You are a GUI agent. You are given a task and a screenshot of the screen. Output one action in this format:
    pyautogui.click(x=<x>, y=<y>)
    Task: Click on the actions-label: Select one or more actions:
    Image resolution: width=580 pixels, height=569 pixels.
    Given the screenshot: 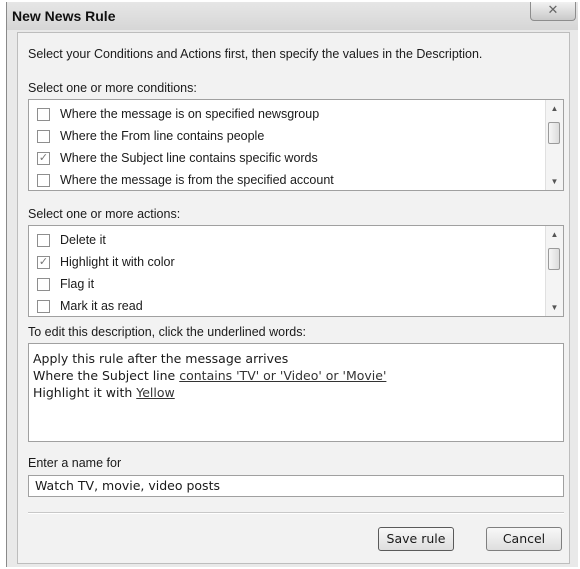 What is the action you would take?
    pyautogui.click(x=104, y=214)
    